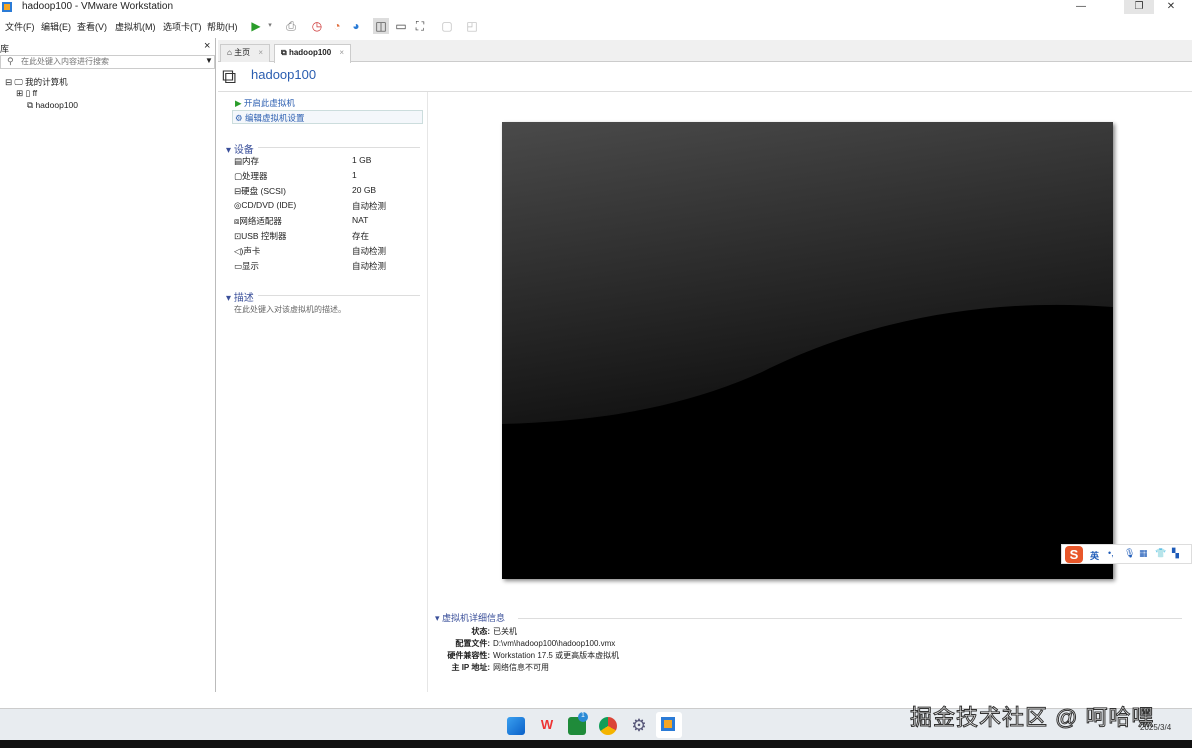  Describe the element at coordinates (1074, 554) in the screenshot. I see `sogou-logo-icon: S` at that location.